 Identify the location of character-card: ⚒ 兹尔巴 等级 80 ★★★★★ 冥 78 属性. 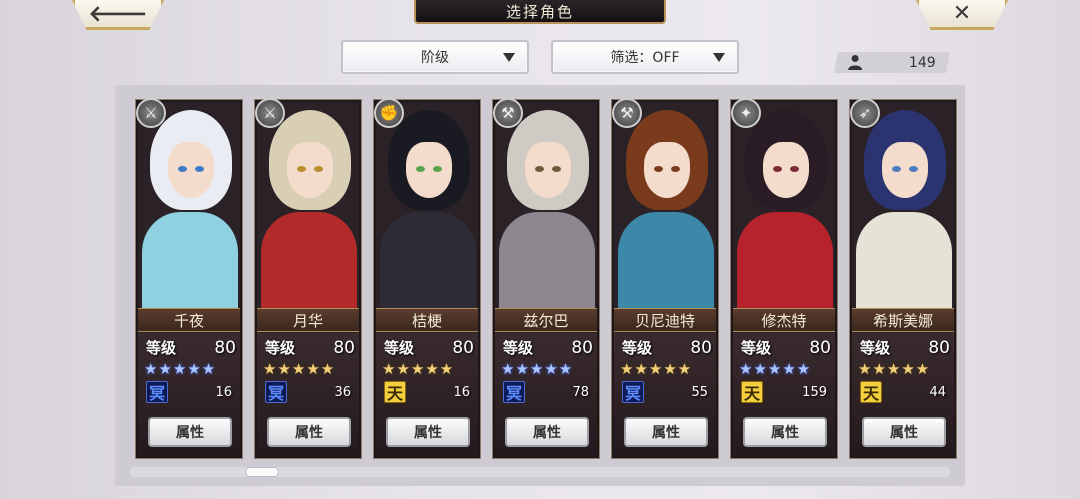
(546, 278).